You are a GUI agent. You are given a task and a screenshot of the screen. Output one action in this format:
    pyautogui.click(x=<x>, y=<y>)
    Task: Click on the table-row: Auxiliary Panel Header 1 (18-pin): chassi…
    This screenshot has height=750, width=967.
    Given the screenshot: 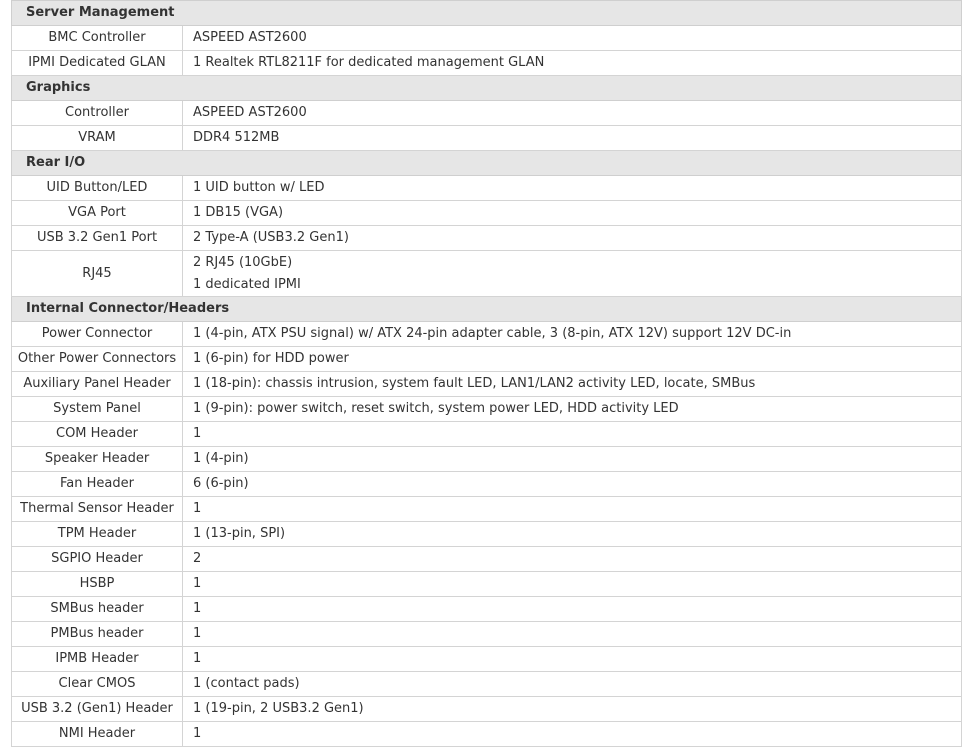 What is the action you would take?
    pyautogui.click(x=487, y=384)
    